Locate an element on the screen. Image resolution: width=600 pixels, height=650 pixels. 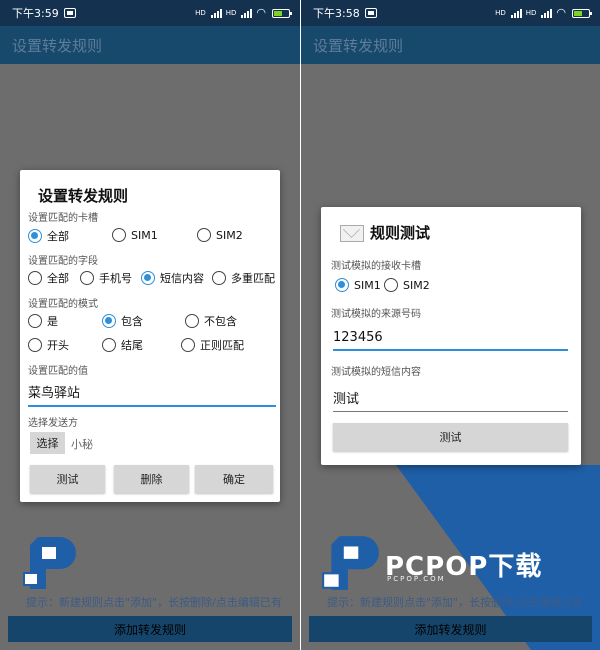
notification-icon is located at coordinates (69, 13).